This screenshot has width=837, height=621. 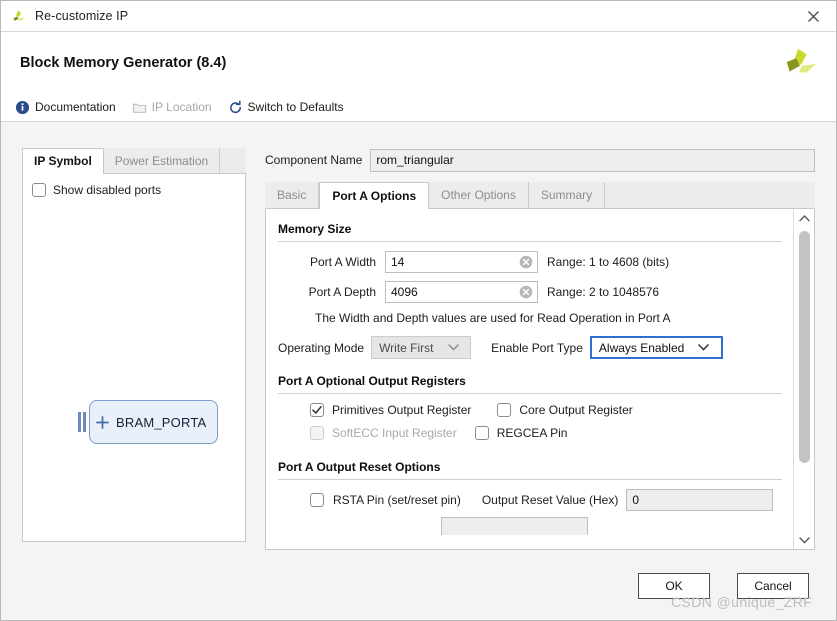 What do you see at coordinates (315, 229) in the screenshot?
I see `memory-size-heading: Memory Size` at bounding box center [315, 229].